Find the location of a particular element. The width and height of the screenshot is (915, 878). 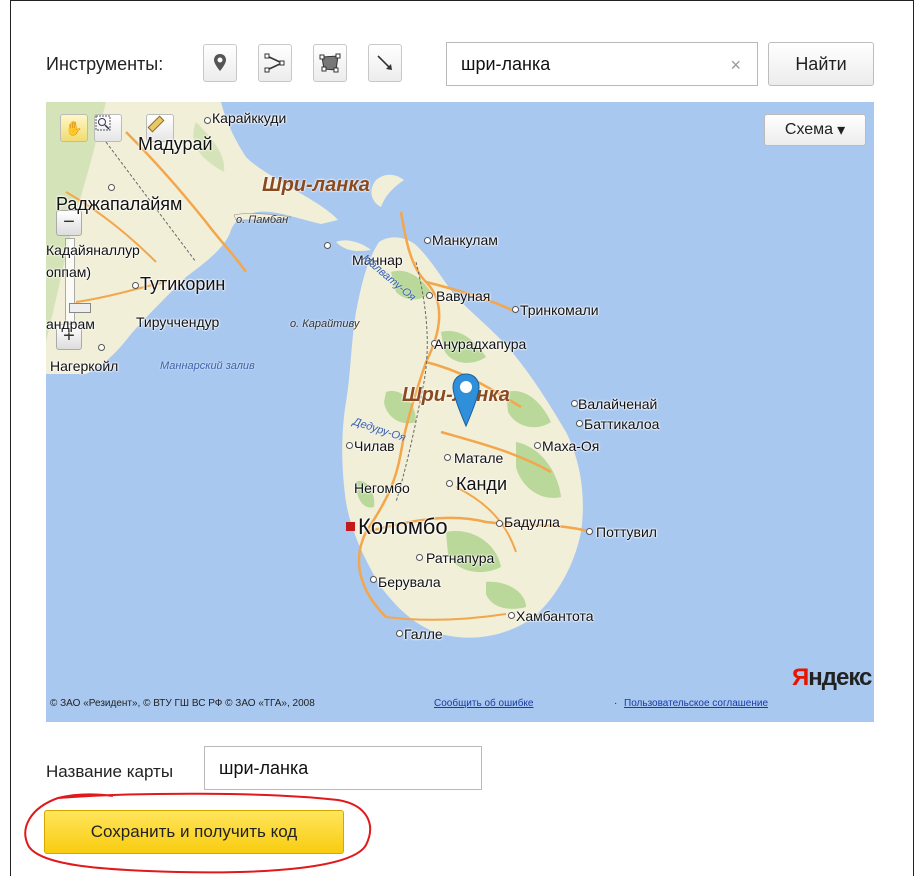

report-error-link: Сообщить об ошибке is located at coordinates (483, 703).